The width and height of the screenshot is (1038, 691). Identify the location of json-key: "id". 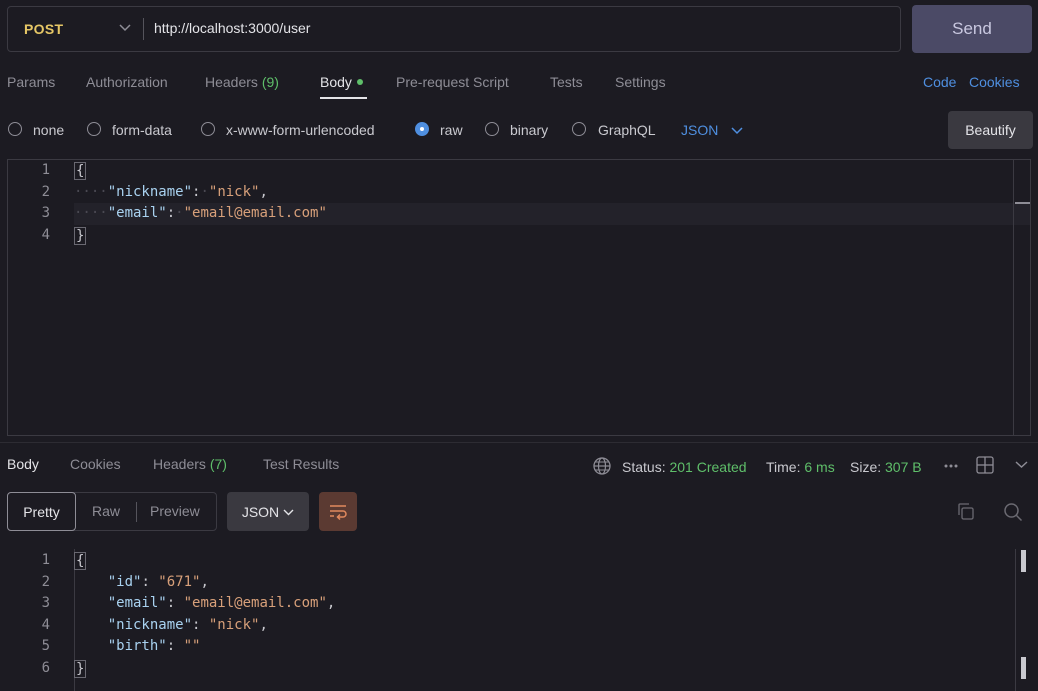
(124, 582).